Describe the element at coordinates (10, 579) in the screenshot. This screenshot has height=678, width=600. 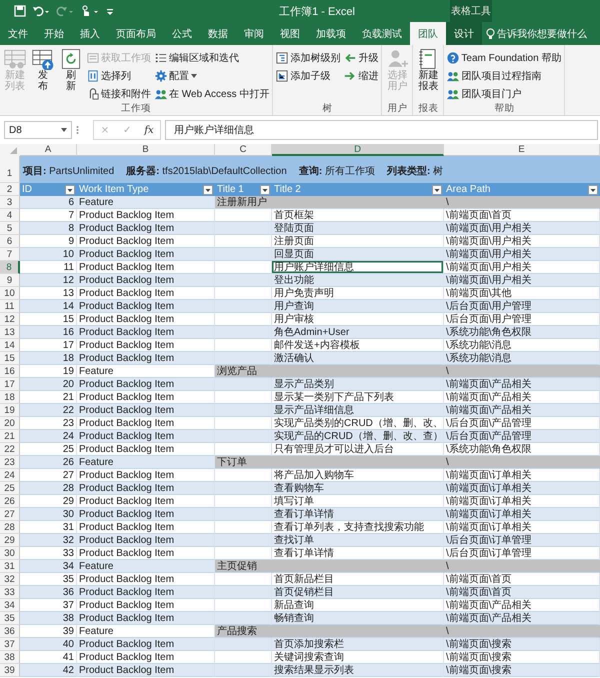
I see `row-number: 32` at that location.